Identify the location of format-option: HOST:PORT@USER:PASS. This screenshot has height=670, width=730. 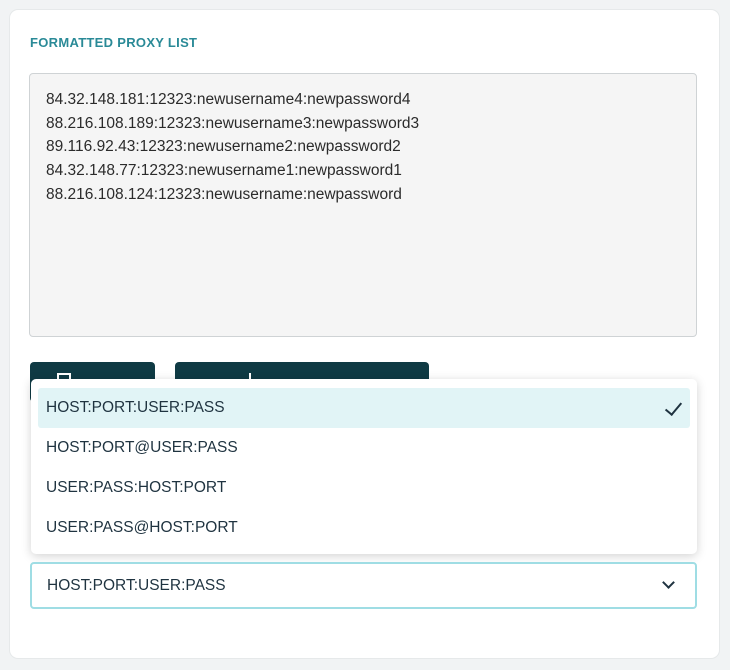
(364, 448).